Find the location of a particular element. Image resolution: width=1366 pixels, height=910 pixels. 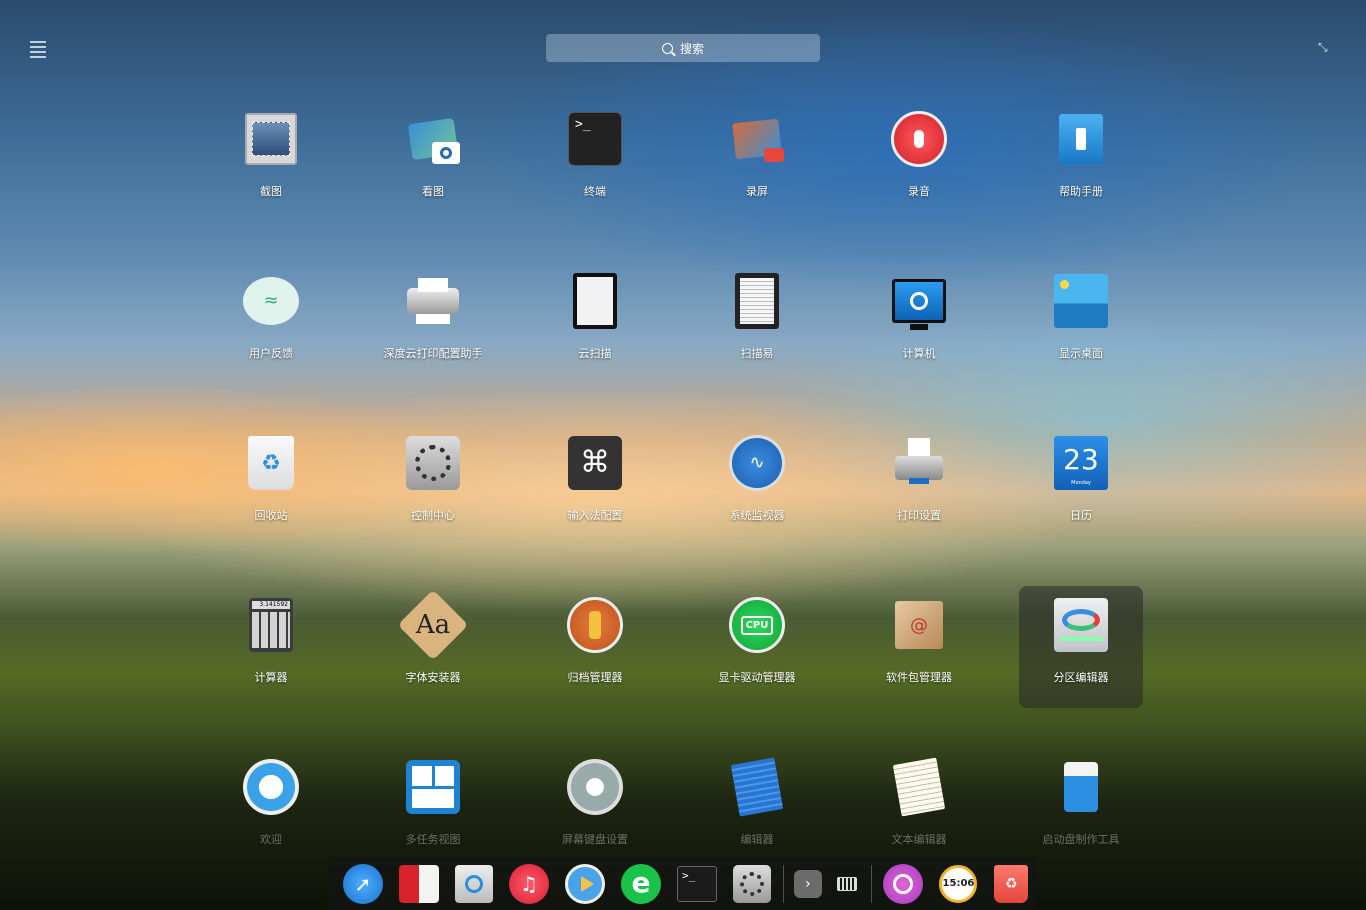

computer-icon is located at coordinates (919, 301).